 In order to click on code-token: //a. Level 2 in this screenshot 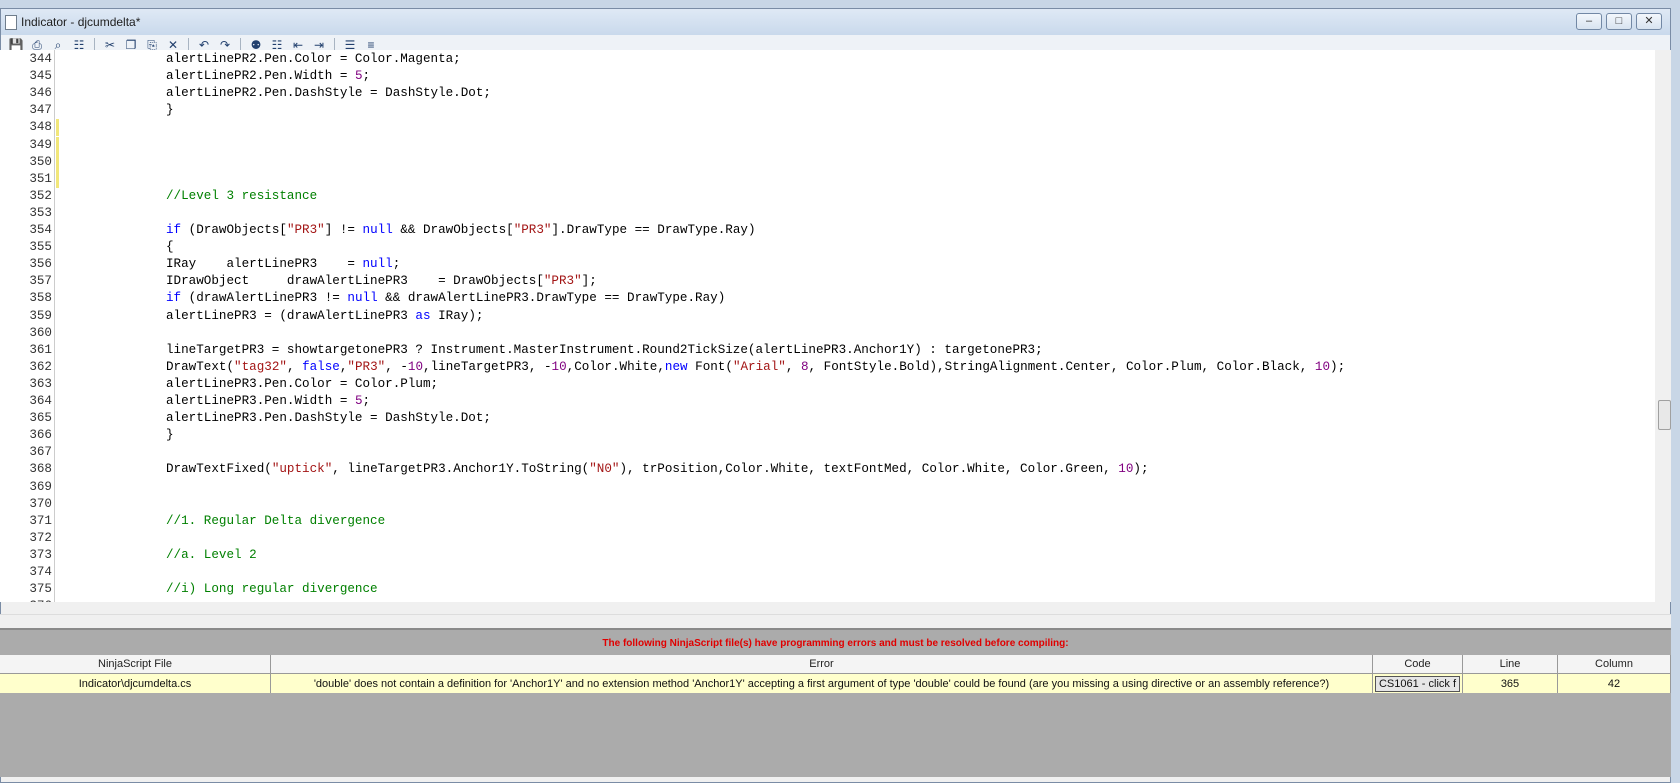, I will do `click(211, 554)`.